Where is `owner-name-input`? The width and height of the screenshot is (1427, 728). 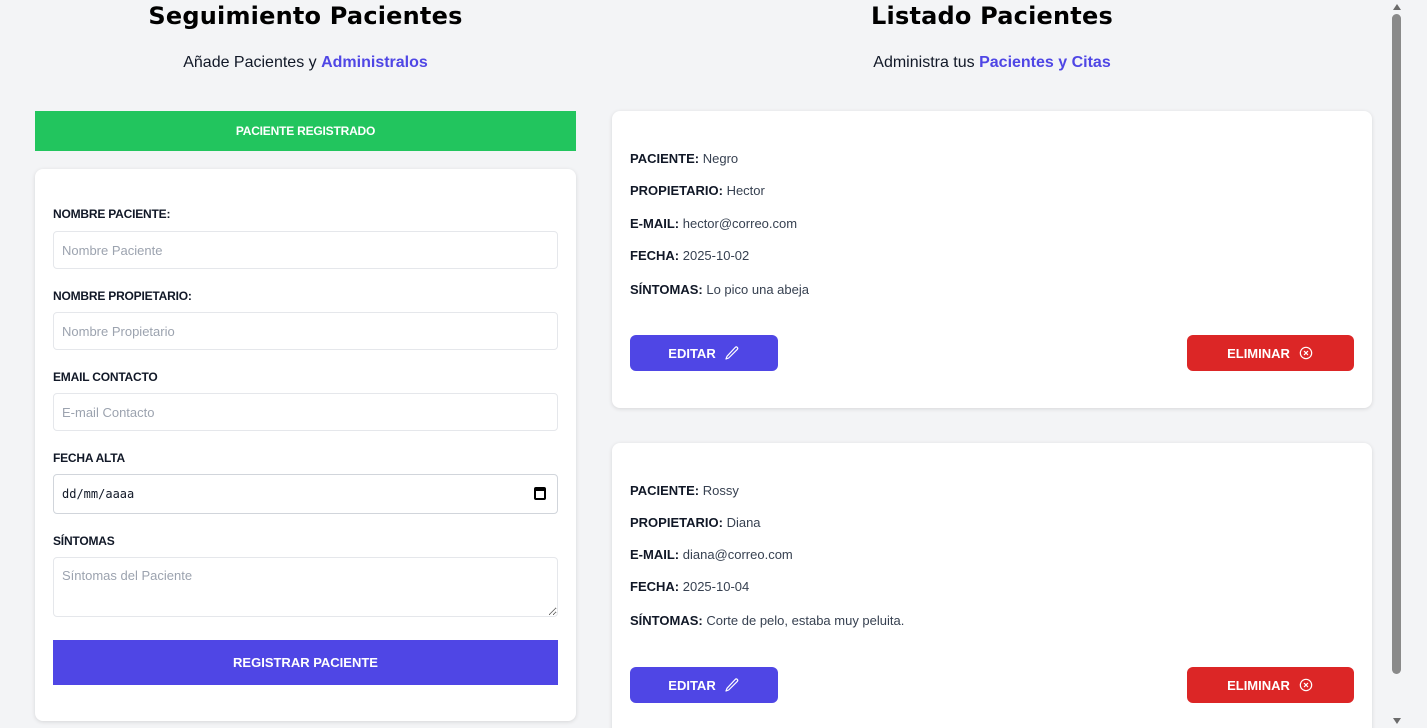 owner-name-input is located at coordinates (305, 331).